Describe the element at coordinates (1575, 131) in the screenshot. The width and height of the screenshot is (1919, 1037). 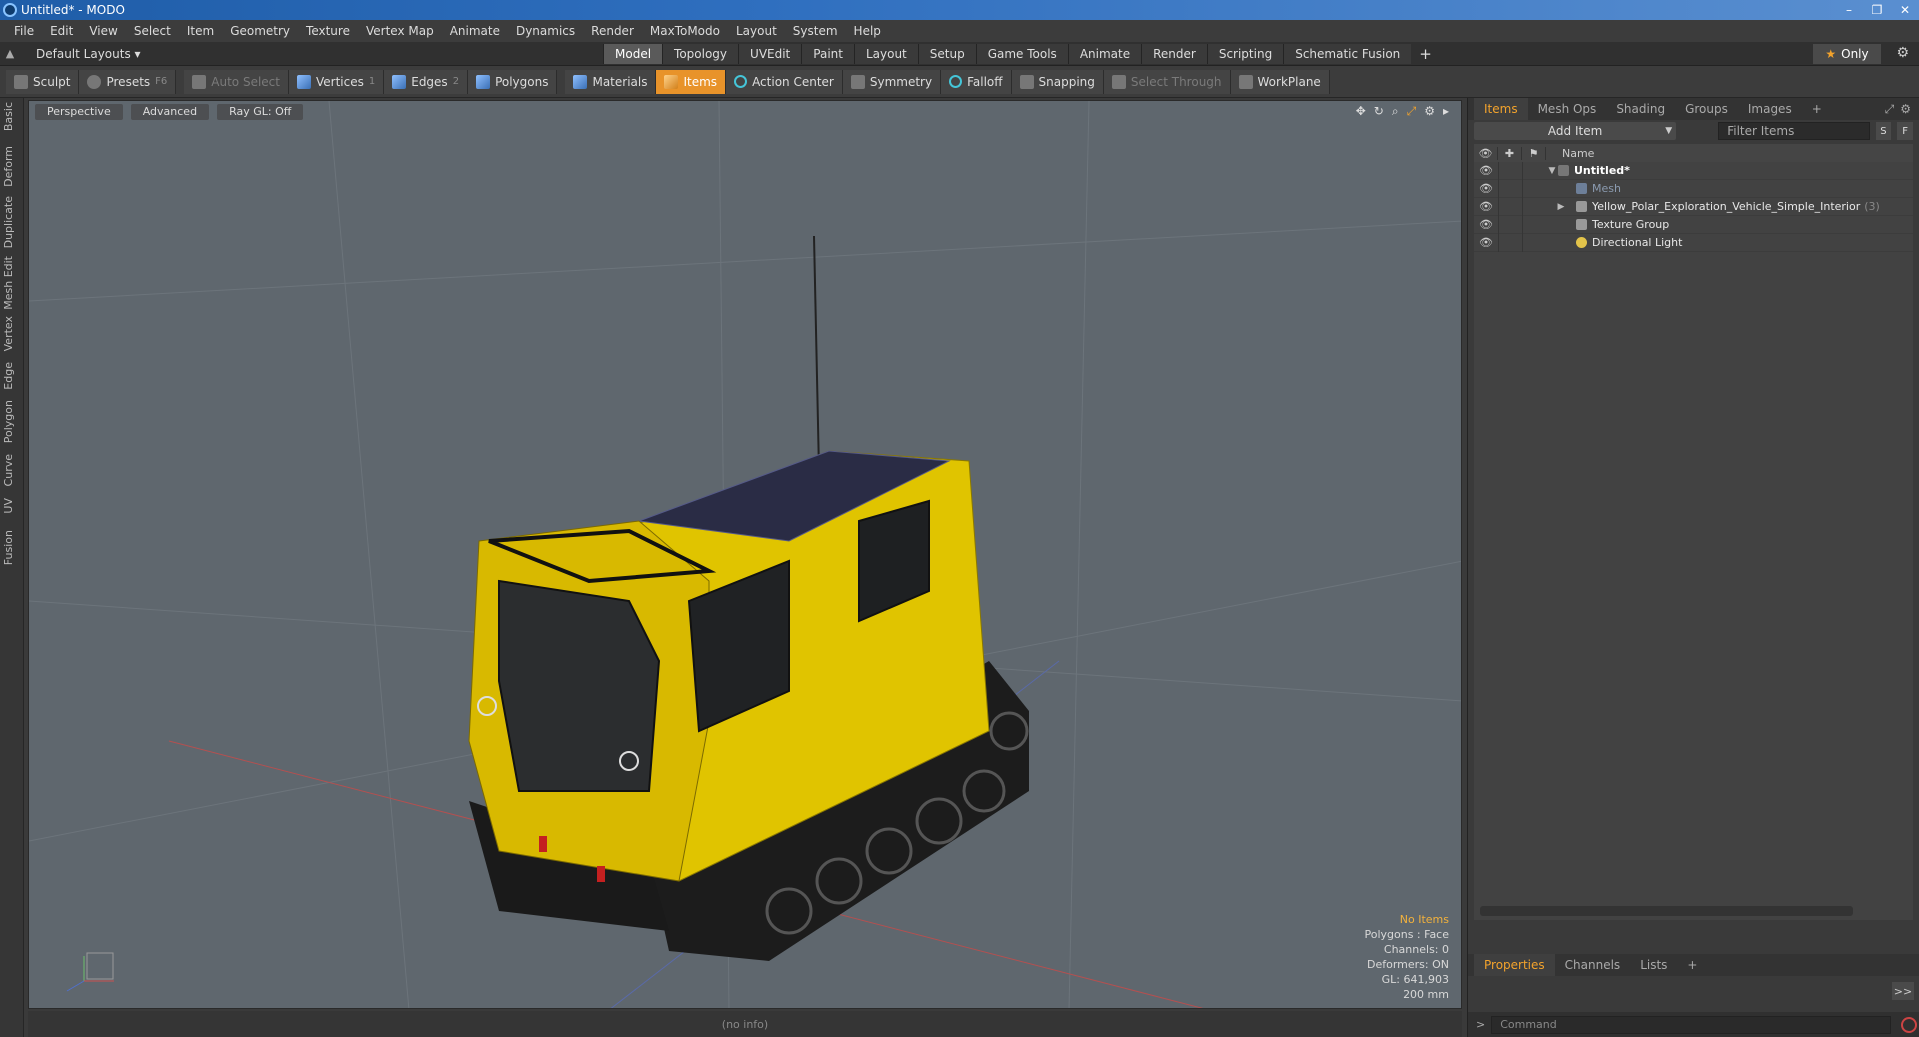
I see `add-item-button: Add Item ▼` at that location.